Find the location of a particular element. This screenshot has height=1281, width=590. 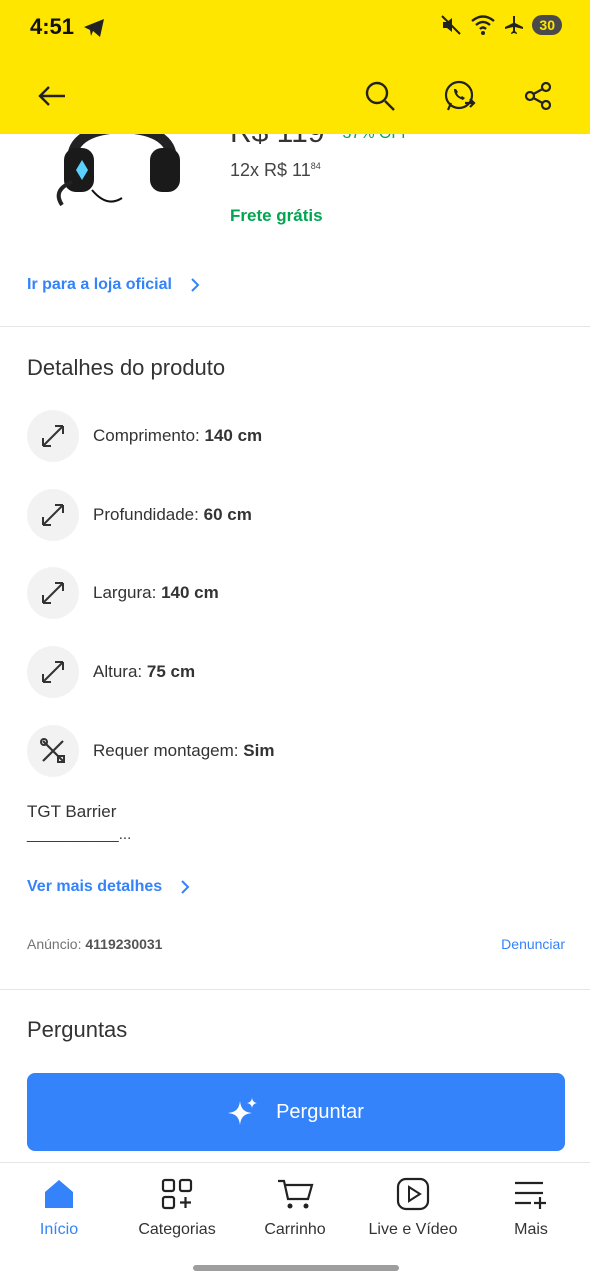

search-button is located at coordinates (380, 96).